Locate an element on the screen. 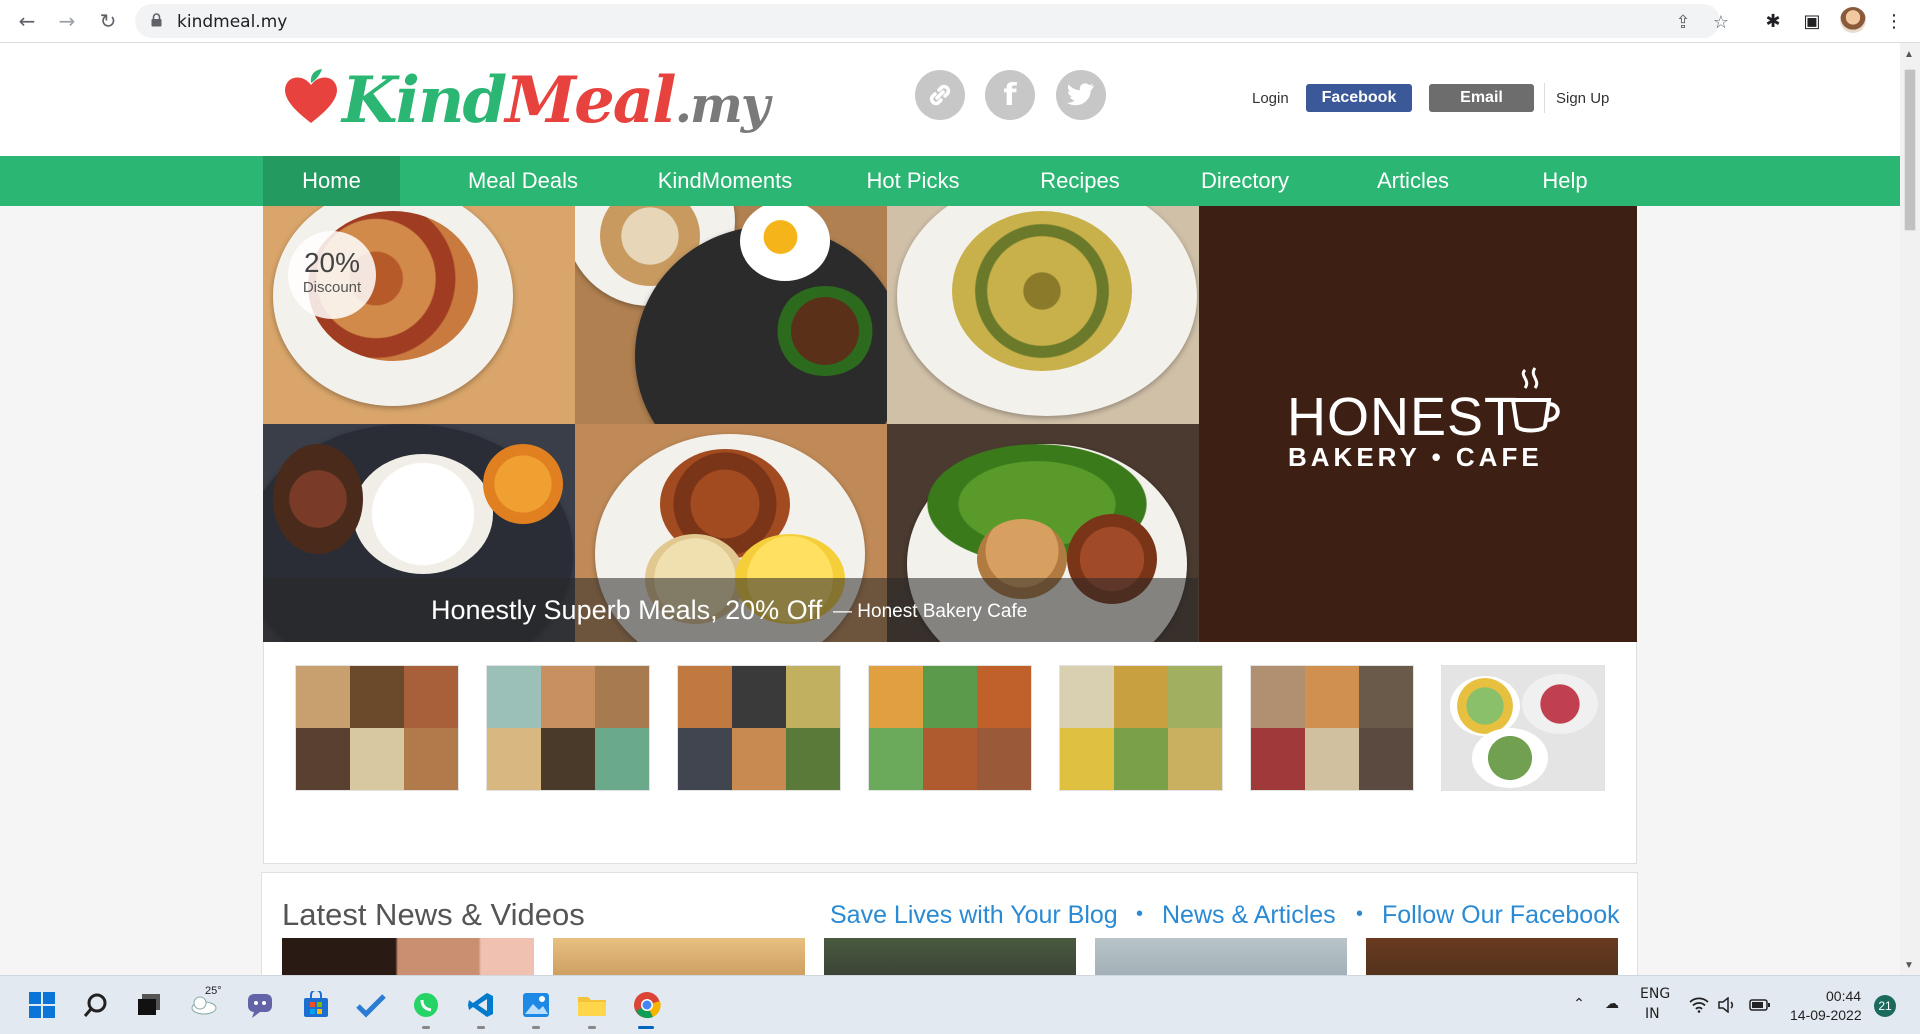 Image resolution: width=1920 pixels, height=1034 pixels. weather-temperature: 25° is located at coordinates (213, 991).